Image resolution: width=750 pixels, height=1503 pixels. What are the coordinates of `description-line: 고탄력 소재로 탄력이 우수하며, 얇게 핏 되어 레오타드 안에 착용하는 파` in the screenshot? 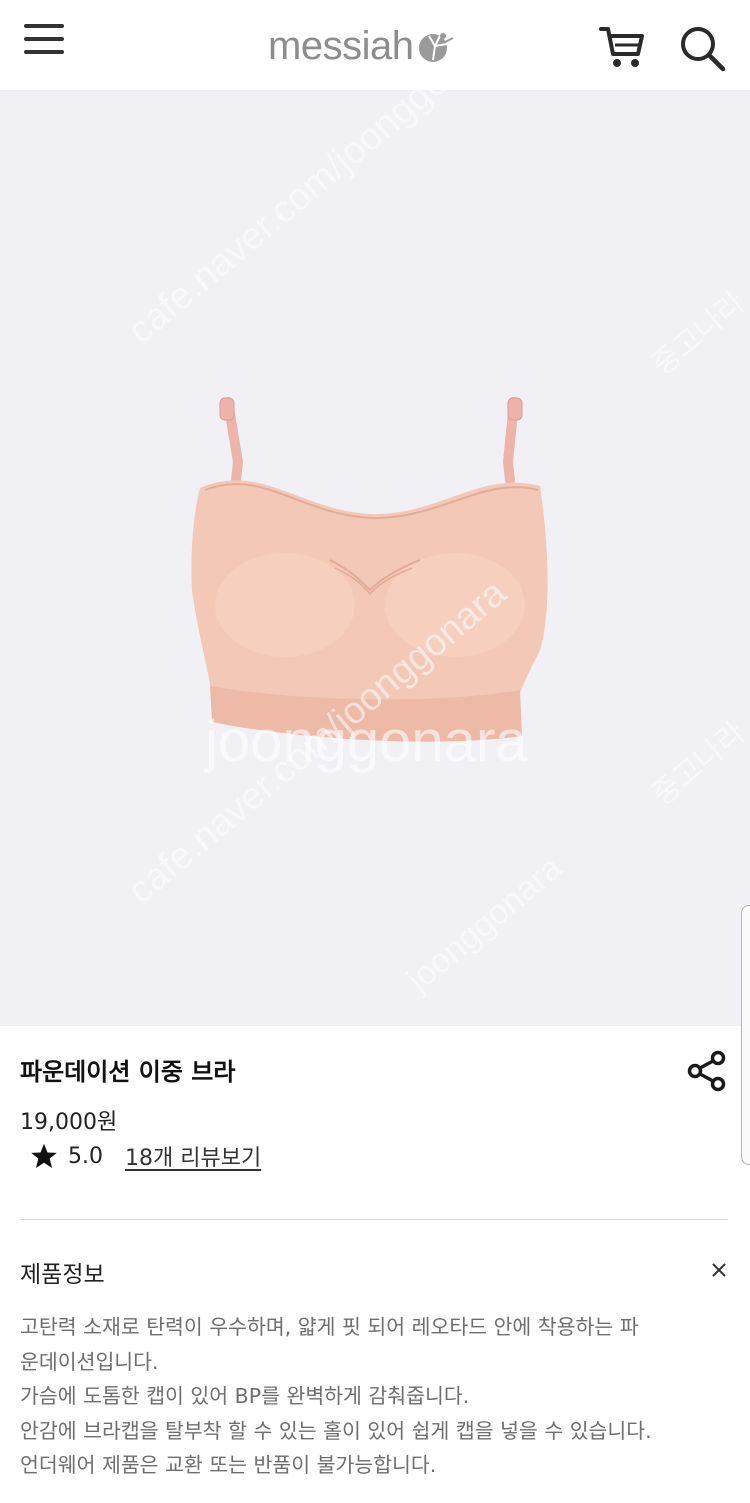 It's located at (329, 1327).